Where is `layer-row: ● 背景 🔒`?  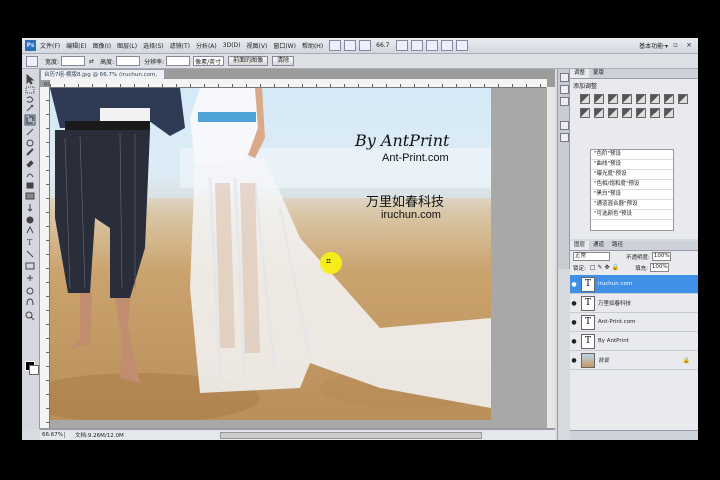 layer-row: ● 背景 🔒 is located at coordinates (634, 360).